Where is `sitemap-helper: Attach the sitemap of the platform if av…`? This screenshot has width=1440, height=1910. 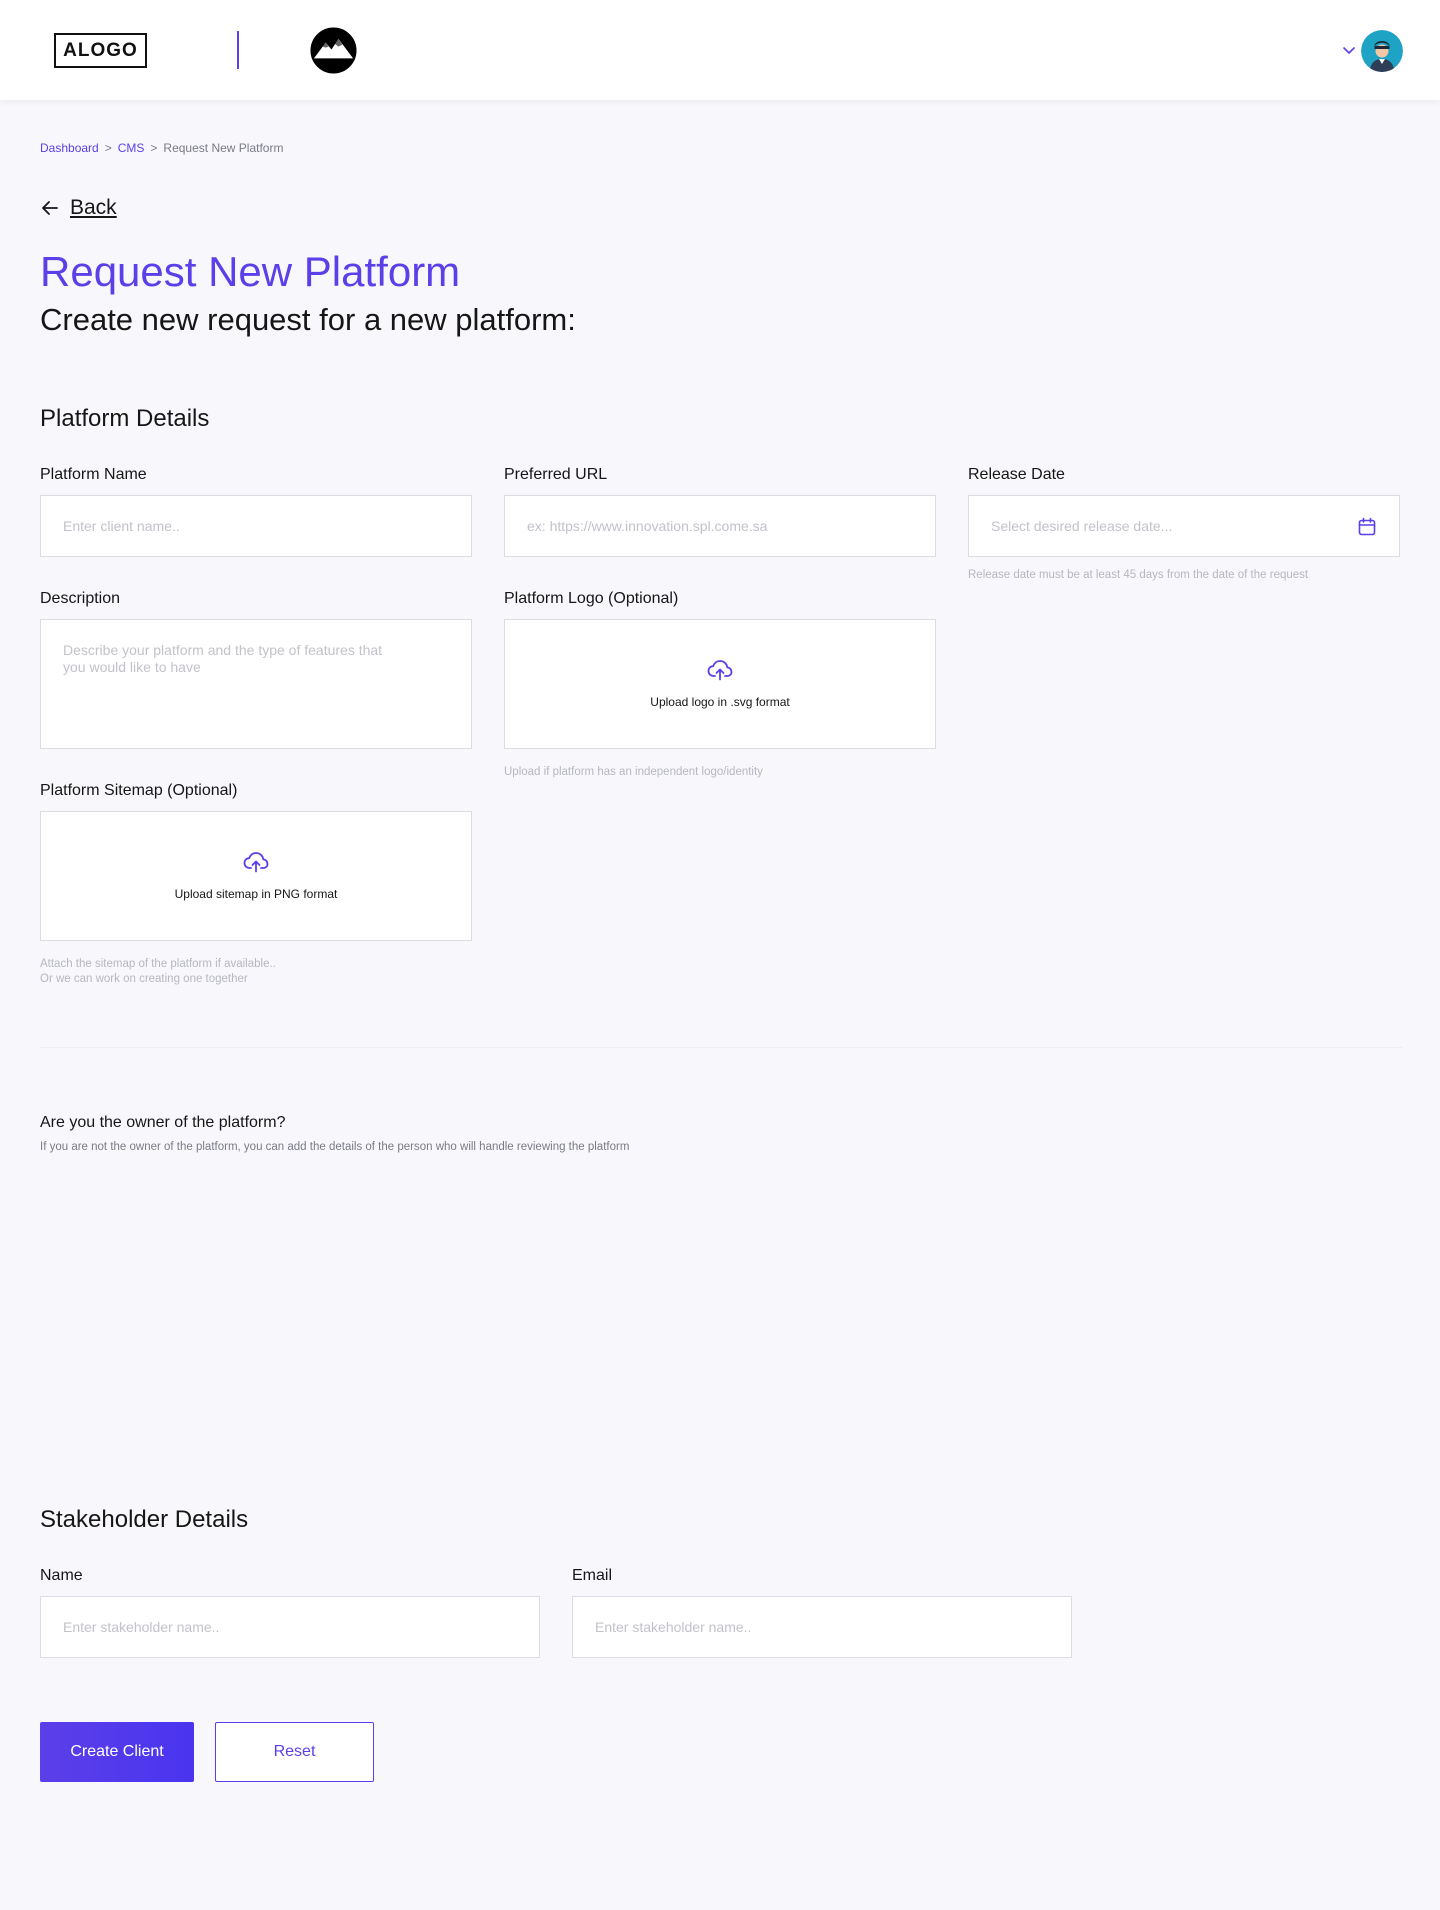
sitemap-helper: Attach the sitemap of the platform if av… is located at coordinates (158, 972).